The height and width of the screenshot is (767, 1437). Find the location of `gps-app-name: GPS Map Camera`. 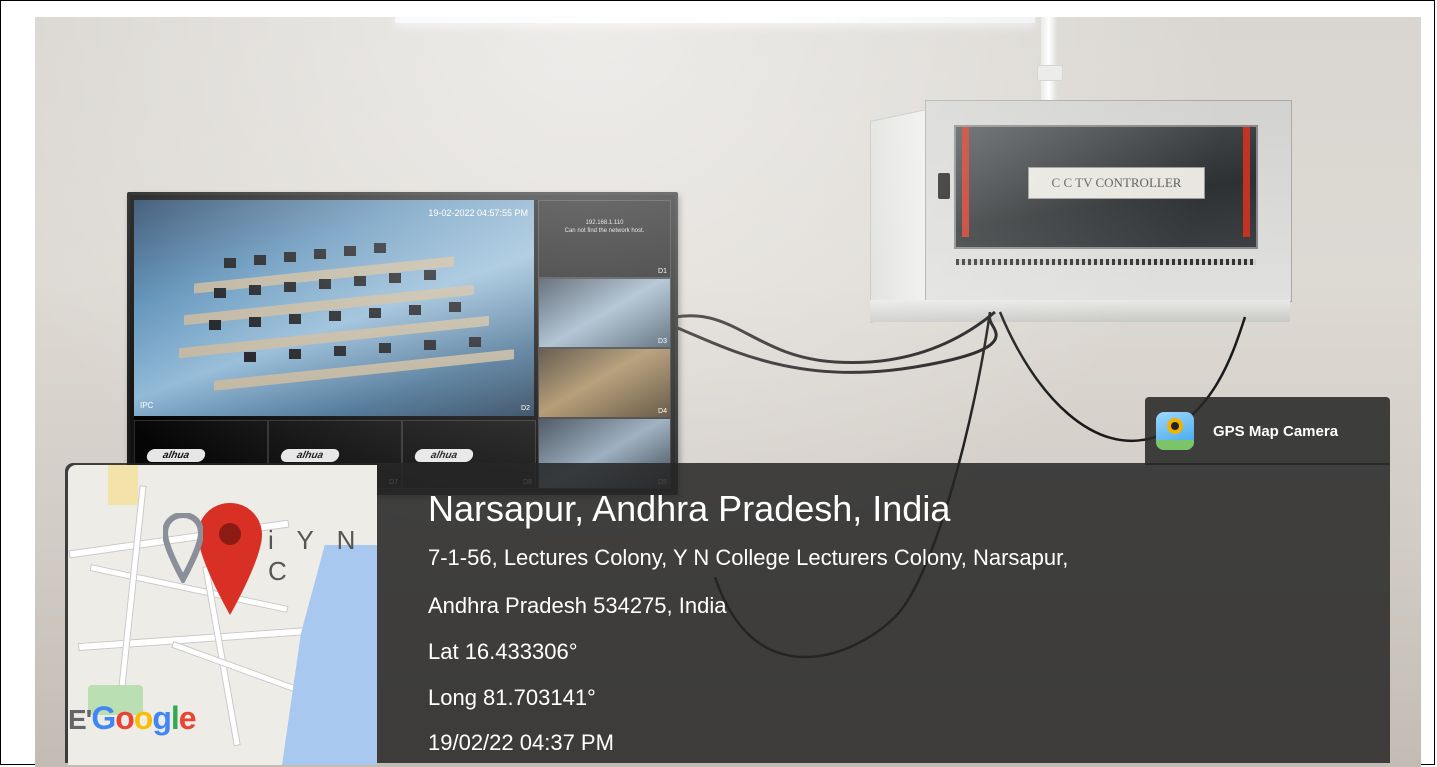

gps-app-name: GPS Map Camera is located at coordinates (1276, 431).